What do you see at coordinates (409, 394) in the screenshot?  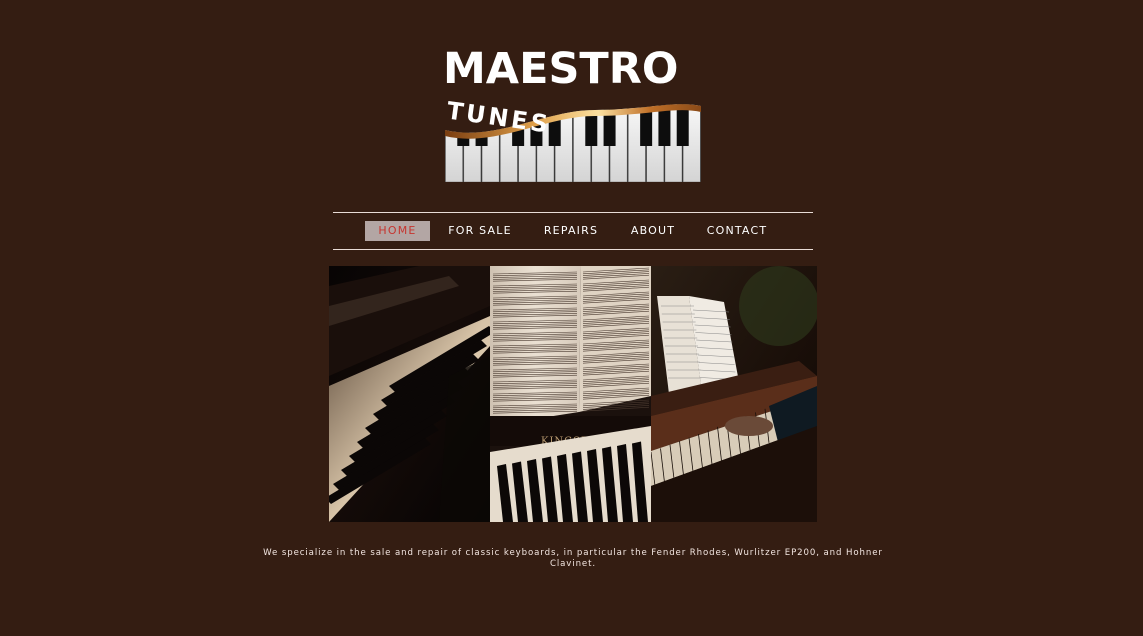 I see `hero-photo-keys` at bounding box center [409, 394].